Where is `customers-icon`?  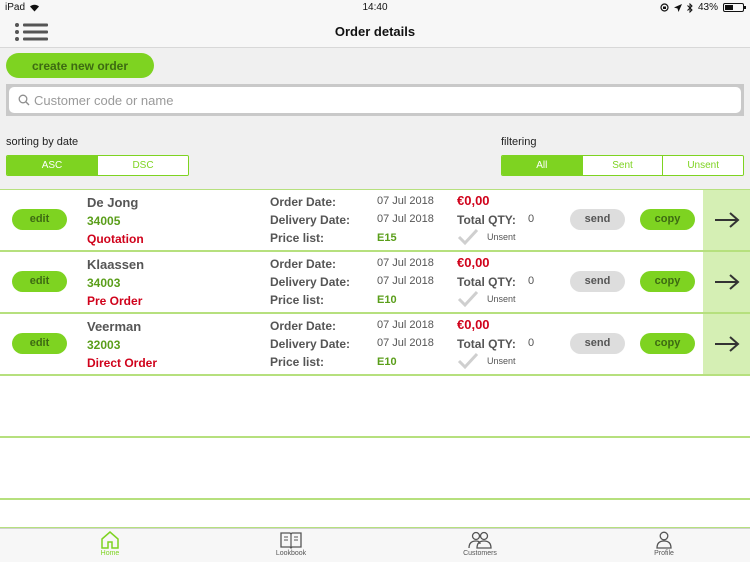 customers-icon is located at coordinates (480, 540).